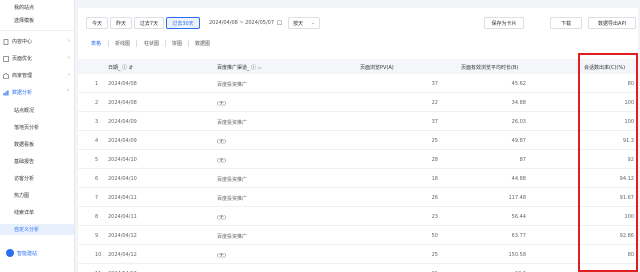 This screenshot has height=272, width=640. I want to click on range-yesterday-button: 昨天, so click(121, 23).